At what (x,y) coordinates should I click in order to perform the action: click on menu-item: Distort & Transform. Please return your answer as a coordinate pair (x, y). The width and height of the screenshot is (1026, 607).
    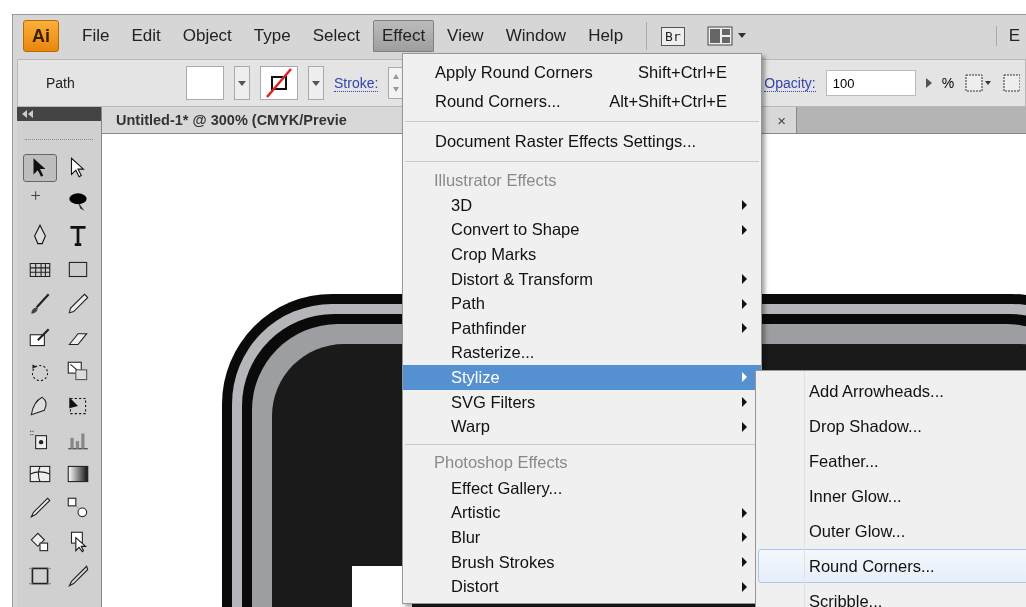
    Looking at the image, I should click on (582, 279).